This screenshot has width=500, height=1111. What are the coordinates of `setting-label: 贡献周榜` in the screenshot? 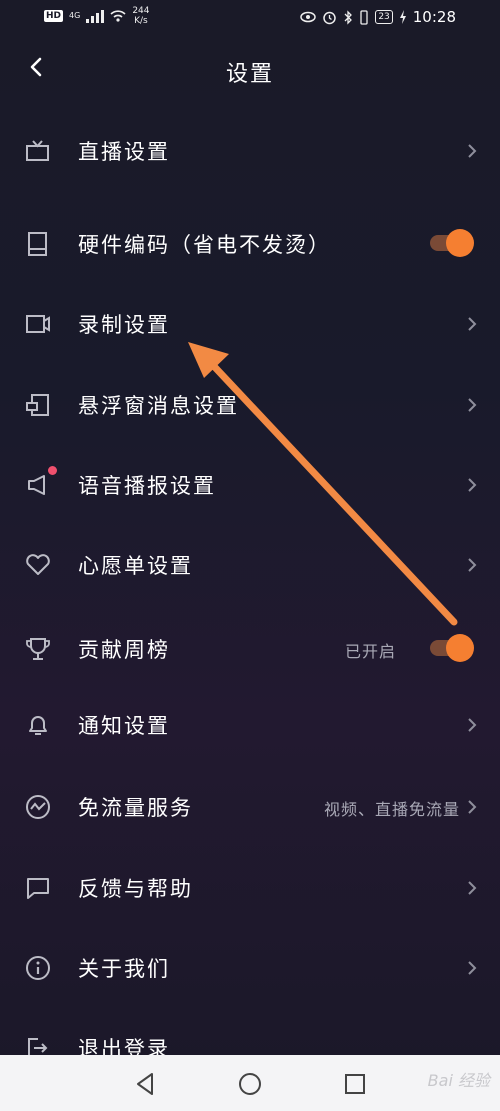 It's located at (124, 650).